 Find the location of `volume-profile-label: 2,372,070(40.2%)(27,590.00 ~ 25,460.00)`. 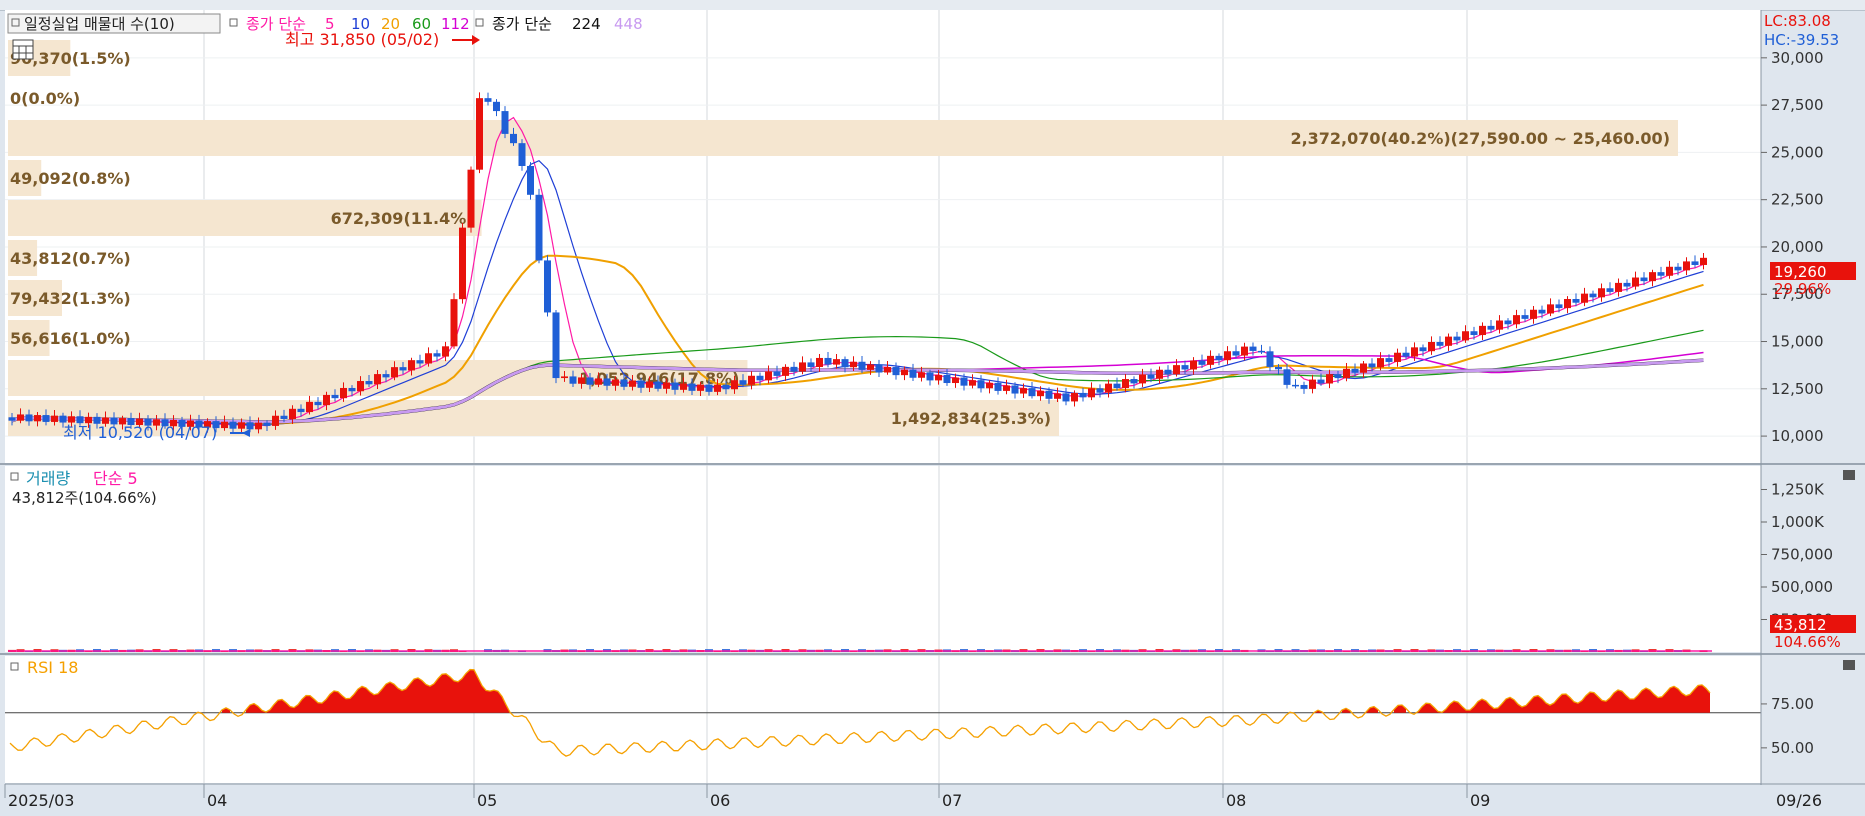

volume-profile-label: 2,372,070(40.2%)(27,590.00 ~ 25,460.00) is located at coordinates (1480, 138).